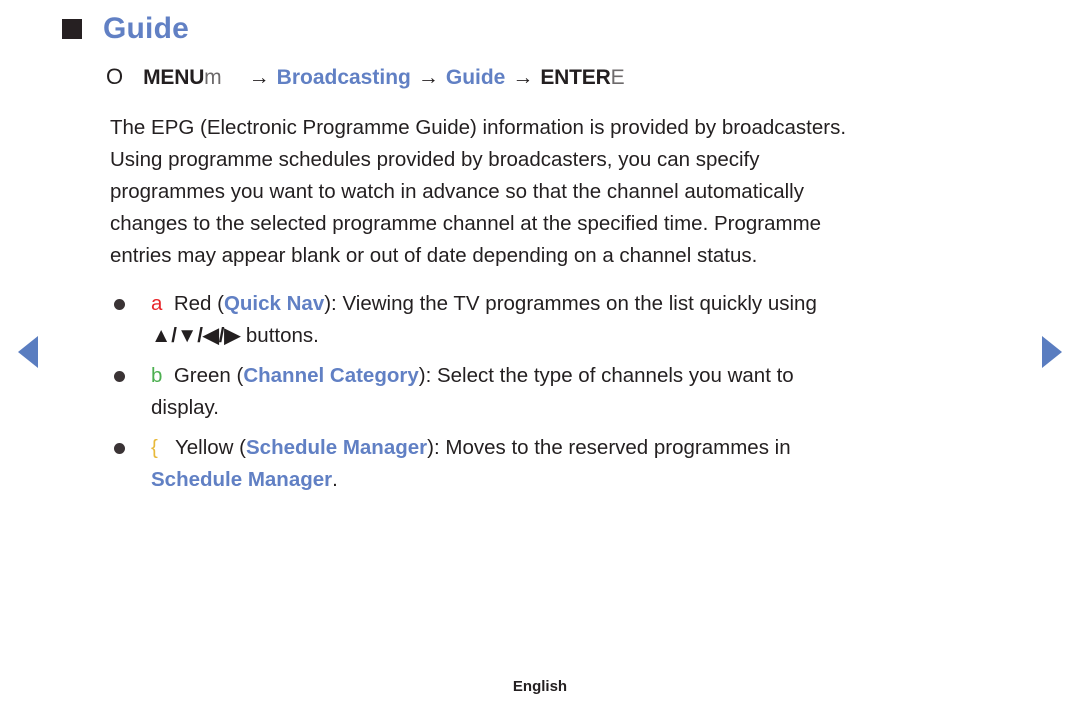 This screenshot has width=1080, height=705. Describe the element at coordinates (540, 686) in the screenshot. I see `footer-language-label: English` at that location.